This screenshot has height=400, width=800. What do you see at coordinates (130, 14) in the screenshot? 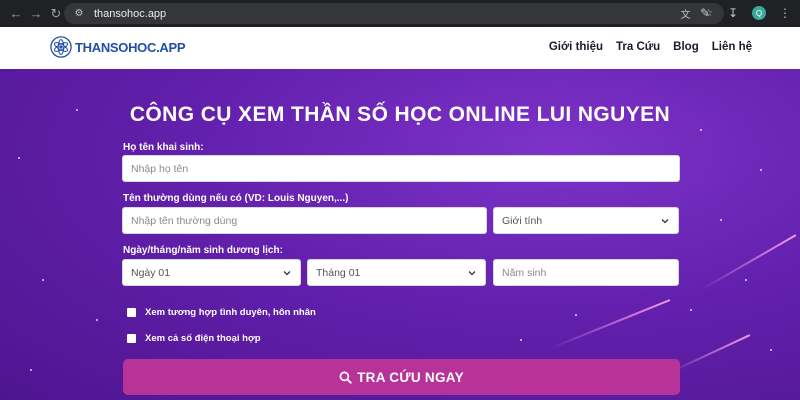
I see `url-text: thansohoc.app` at bounding box center [130, 14].